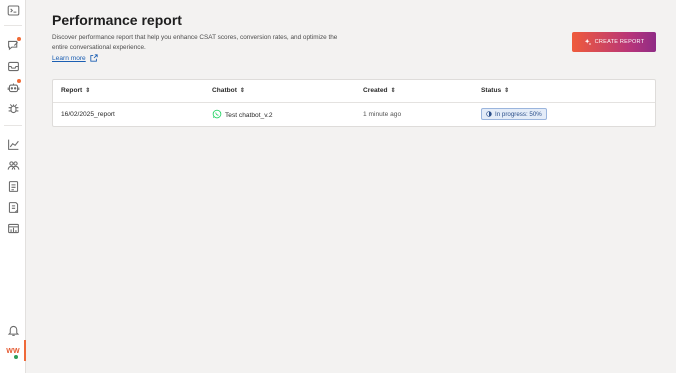 The width and height of the screenshot is (676, 373). What do you see at coordinates (217, 115) in the screenshot?
I see `whatsapp-icon` at bounding box center [217, 115].